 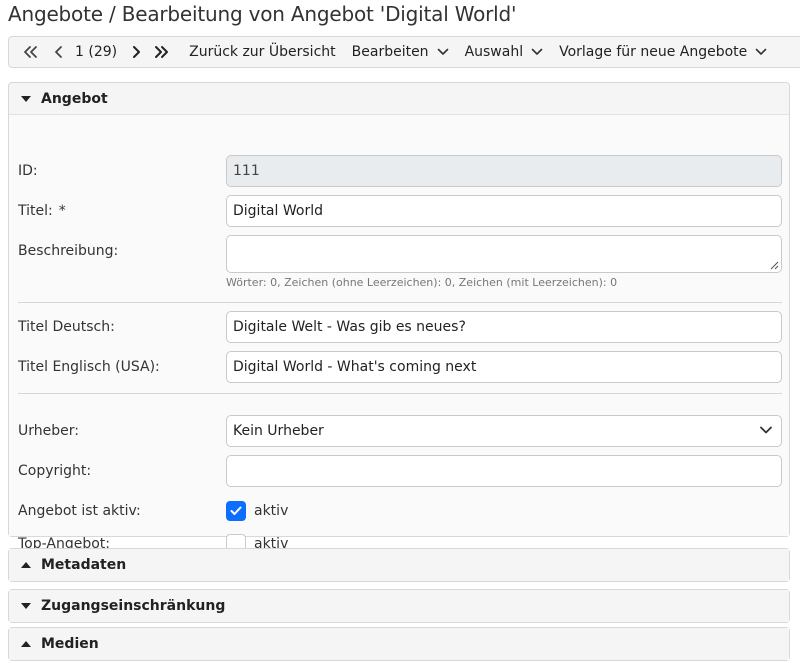 I want to click on resize-grip-icon, so click(x=774, y=265).